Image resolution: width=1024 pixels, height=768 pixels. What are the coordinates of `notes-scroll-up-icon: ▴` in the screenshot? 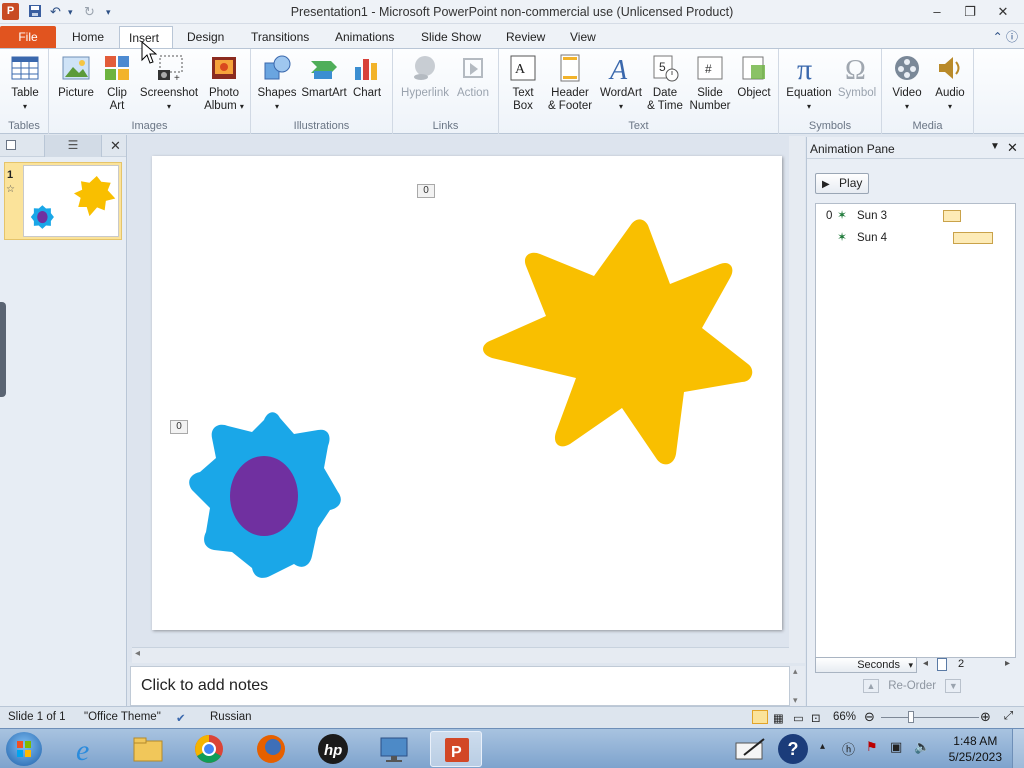 It's located at (795, 671).